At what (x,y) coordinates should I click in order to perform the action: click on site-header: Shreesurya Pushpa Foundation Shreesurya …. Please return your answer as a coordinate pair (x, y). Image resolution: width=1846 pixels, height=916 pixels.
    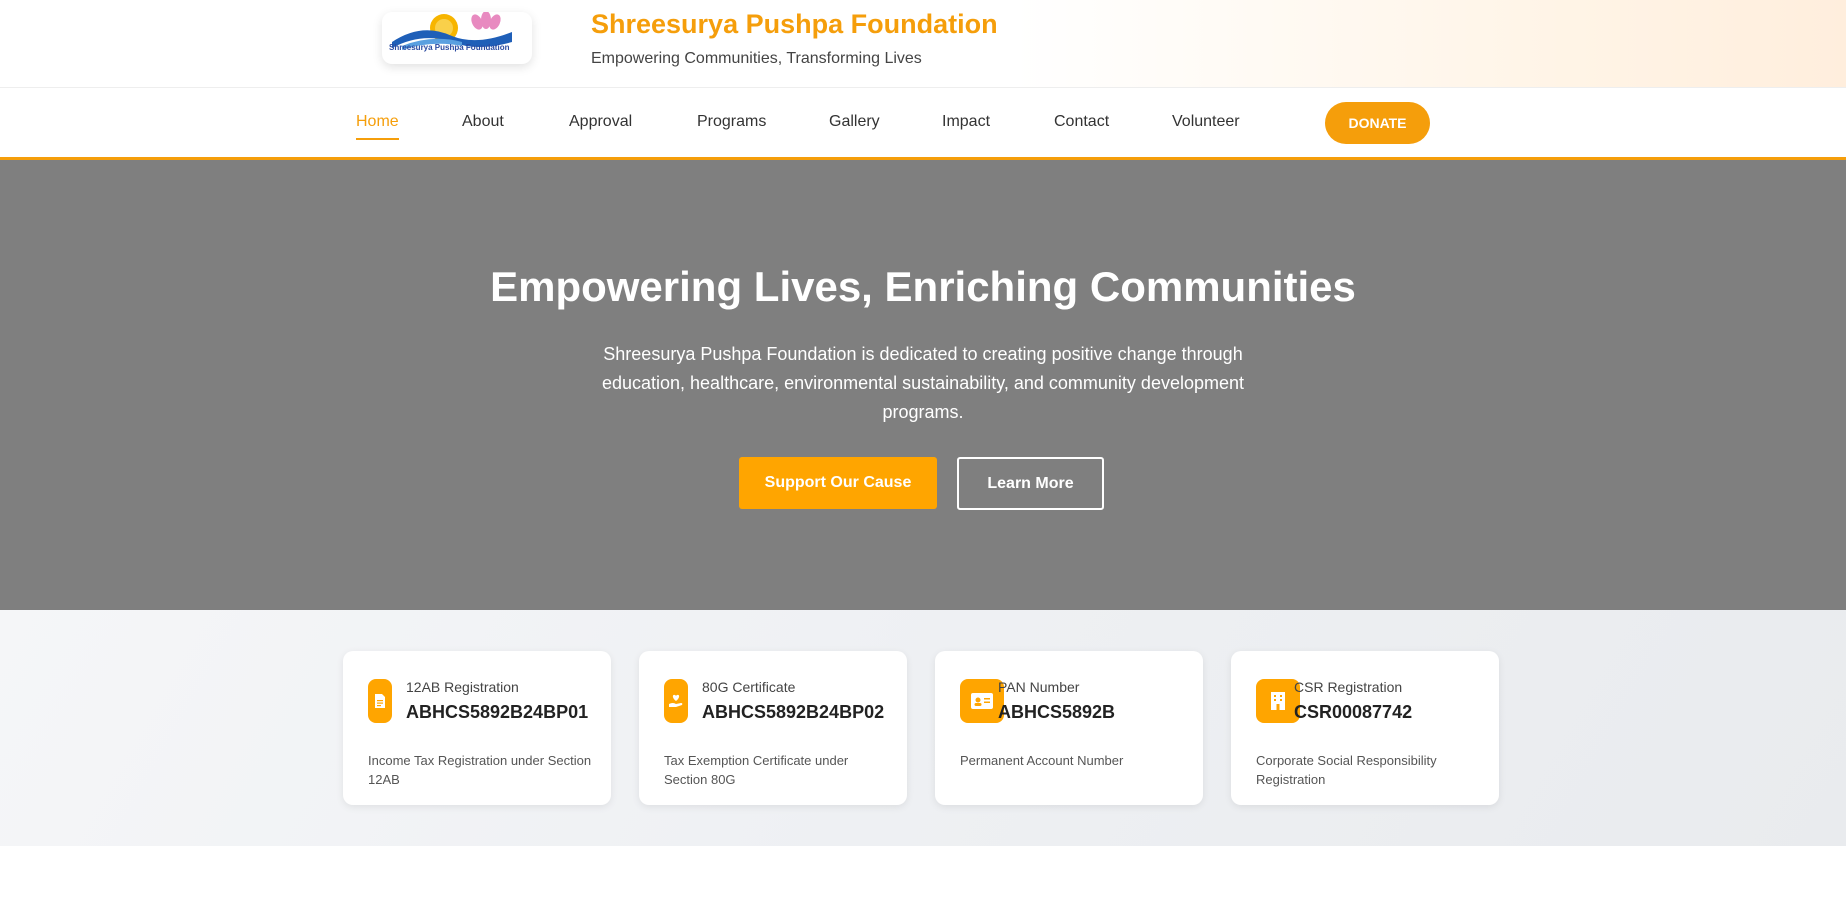
    Looking at the image, I should click on (923, 44).